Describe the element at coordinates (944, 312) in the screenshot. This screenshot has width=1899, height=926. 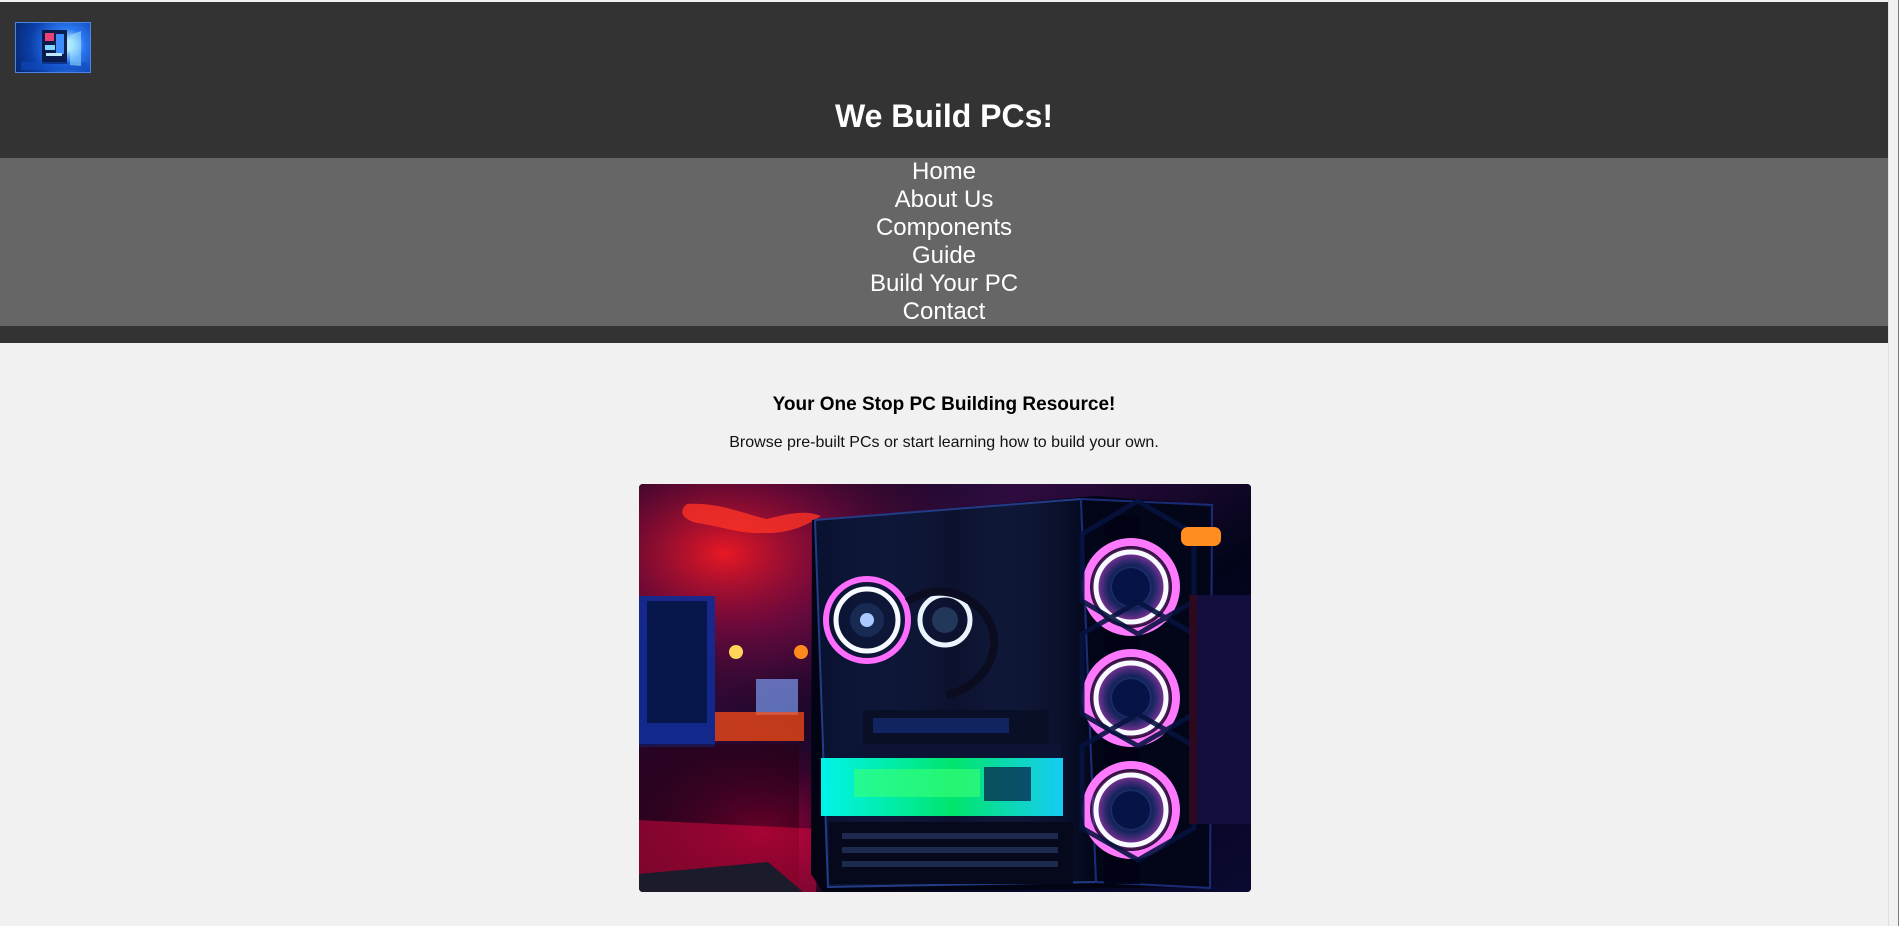
I see `nav-link-contact: Contact` at that location.